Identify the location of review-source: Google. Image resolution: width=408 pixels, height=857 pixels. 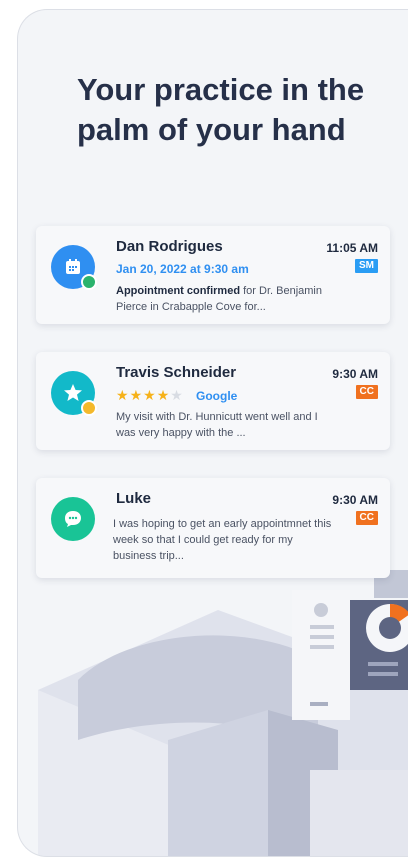
(217, 396).